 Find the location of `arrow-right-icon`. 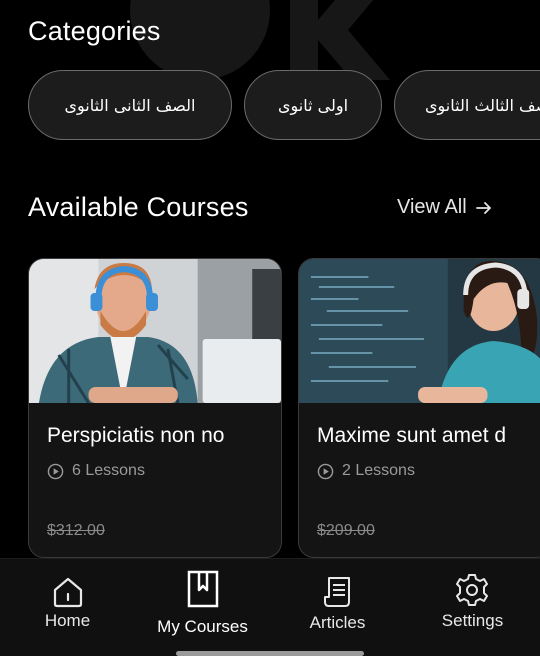

arrow-right-icon is located at coordinates (483, 207).